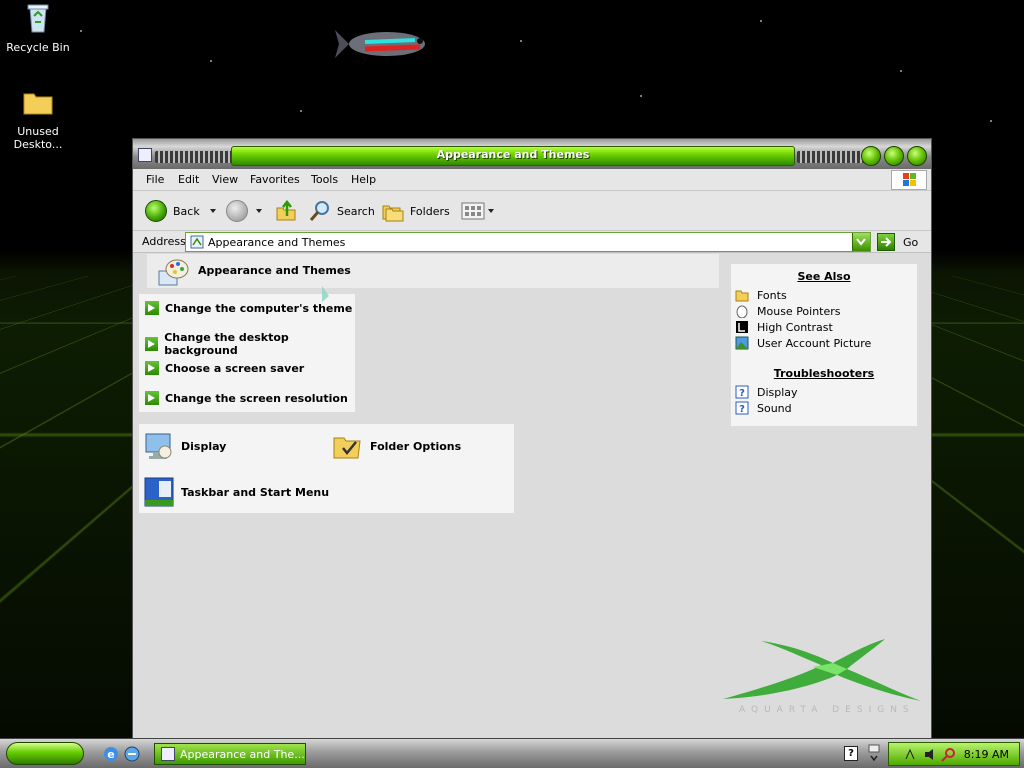  What do you see at coordinates (532, 154) in the screenshot?
I see `title-bar: Appearance and Themes` at bounding box center [532, 154].